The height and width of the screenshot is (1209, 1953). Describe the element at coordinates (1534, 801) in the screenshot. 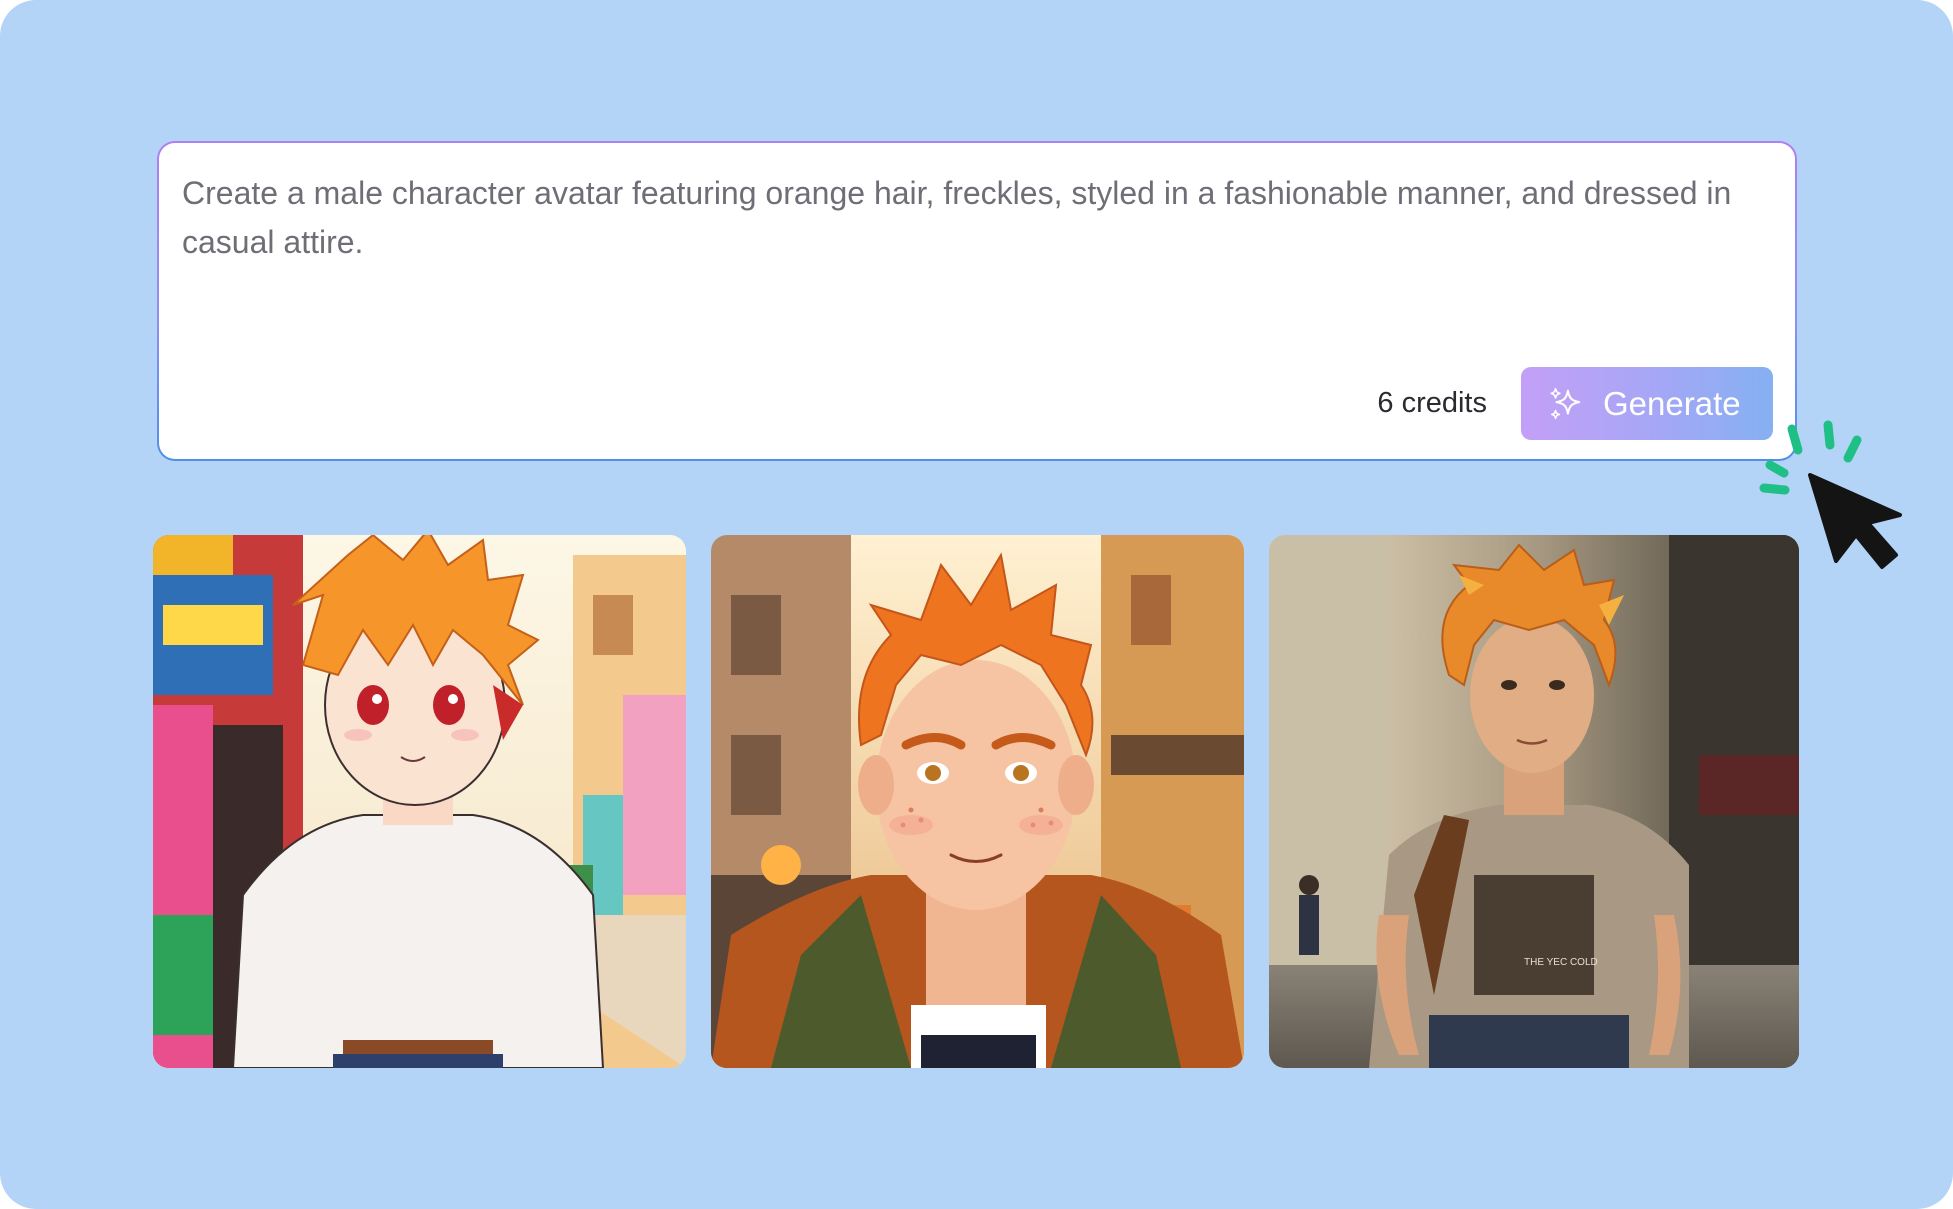

I see `photo-avatar-image: THE YEC COLD` at that location.